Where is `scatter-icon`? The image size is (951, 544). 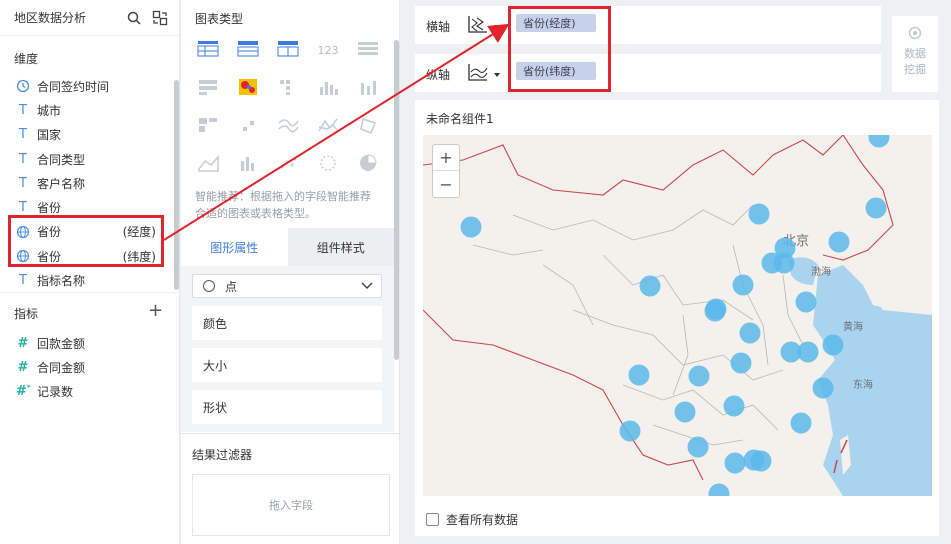 scatter-icon is located at coordinates (288, 163).